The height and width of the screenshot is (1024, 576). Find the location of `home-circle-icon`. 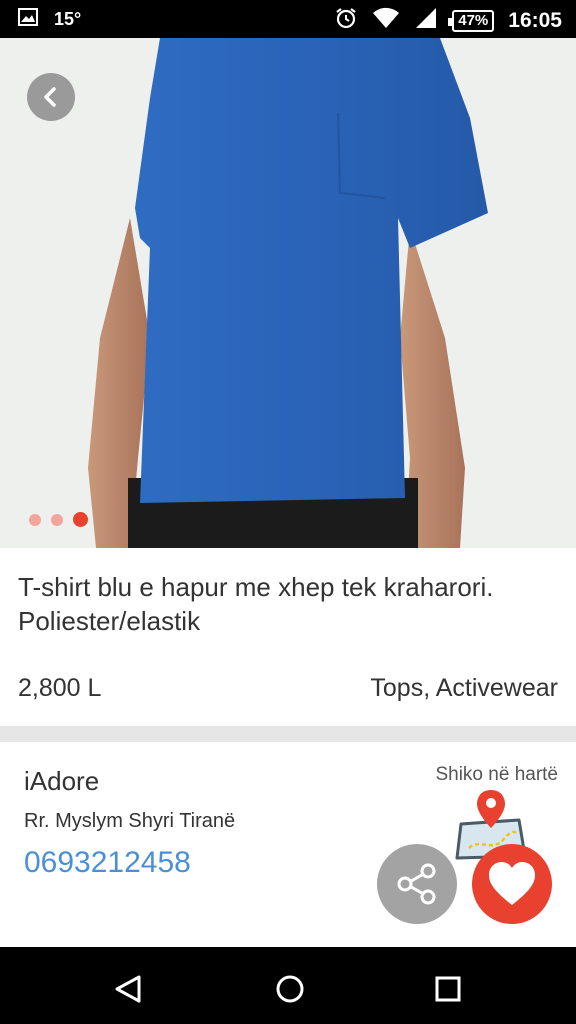

home-circle-icon is located at coordinates (290, 989).